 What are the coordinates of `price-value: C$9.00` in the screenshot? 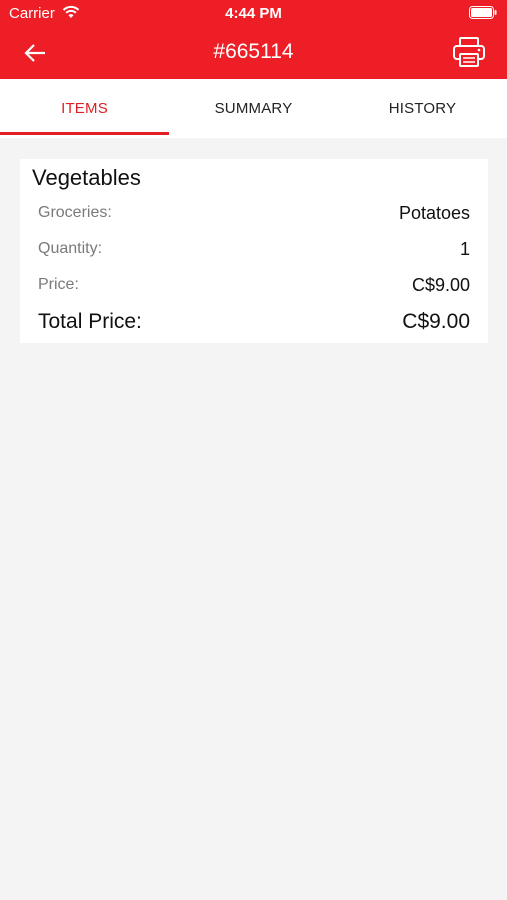 It's located at (440, 285).